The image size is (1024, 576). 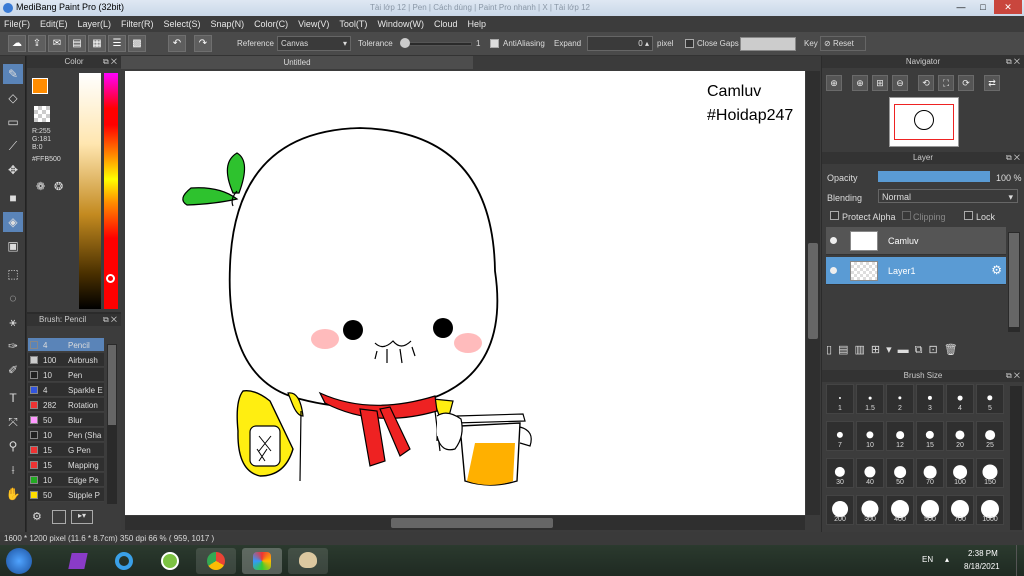 What do you see at coordinates (66, 495) in the screenshot?
I see `brush-list-item: 50 Stipple P` at bounding box center [66, 495].